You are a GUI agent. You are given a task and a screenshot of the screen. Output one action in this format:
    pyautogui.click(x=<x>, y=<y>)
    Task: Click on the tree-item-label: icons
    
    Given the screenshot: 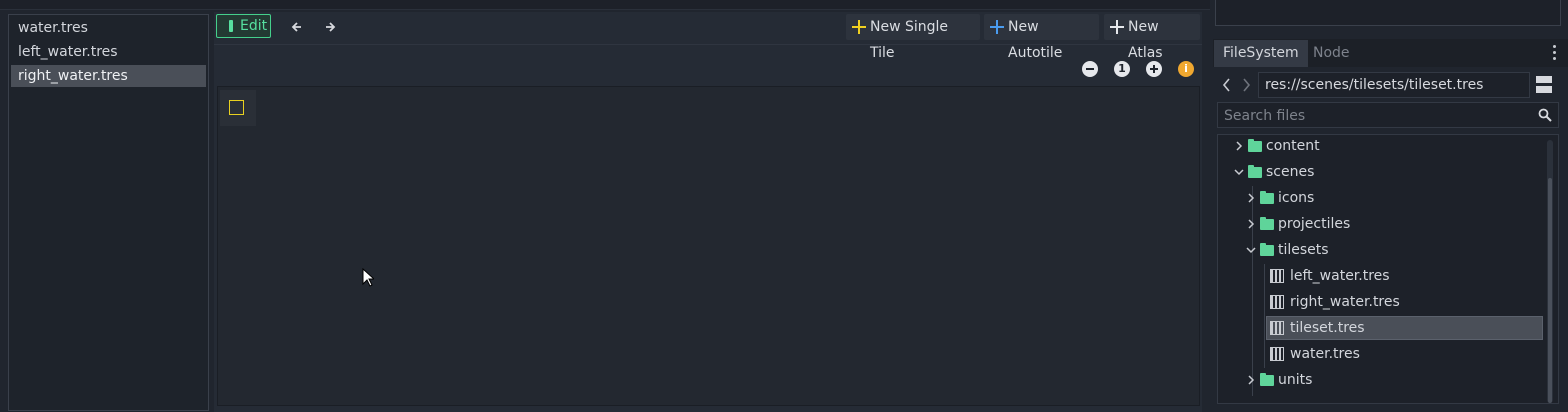 What is the action you would take?
    pyautogui.click(x=1296, y=198)
    